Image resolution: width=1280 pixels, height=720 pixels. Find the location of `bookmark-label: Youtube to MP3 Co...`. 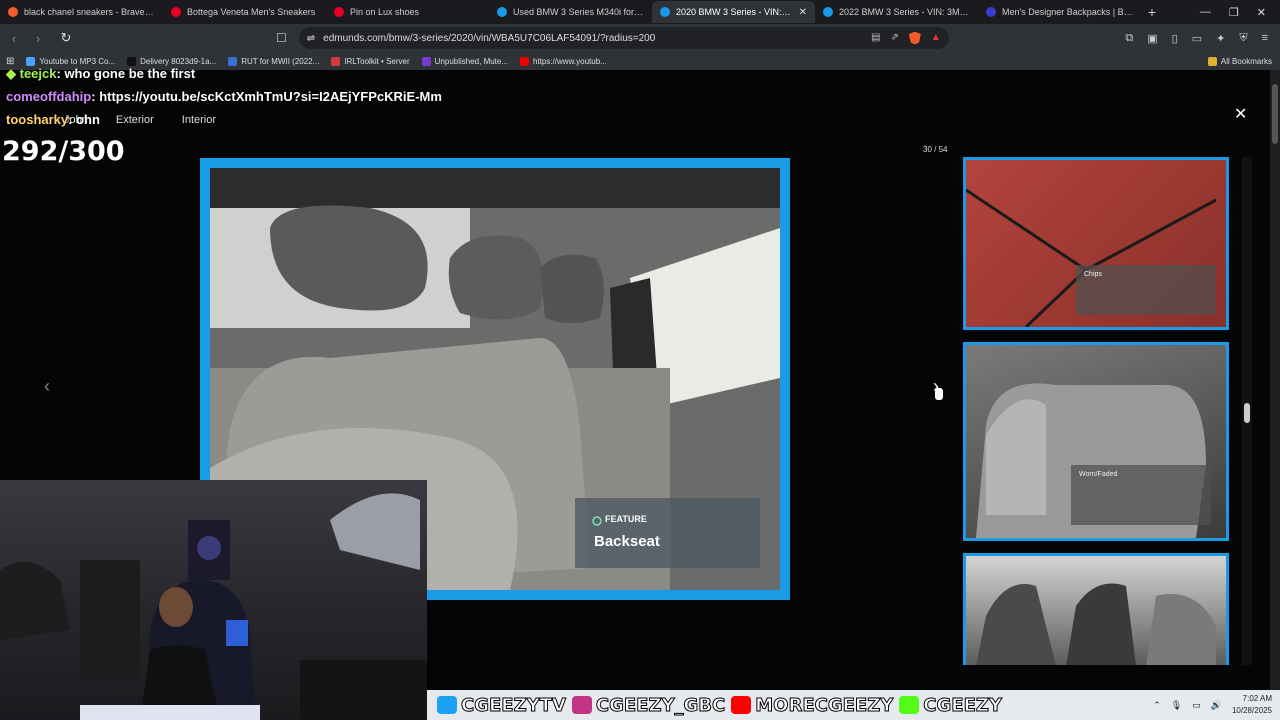

bookmark-label: Youtube to MP3 Co... is located at coordinates (77, 61).